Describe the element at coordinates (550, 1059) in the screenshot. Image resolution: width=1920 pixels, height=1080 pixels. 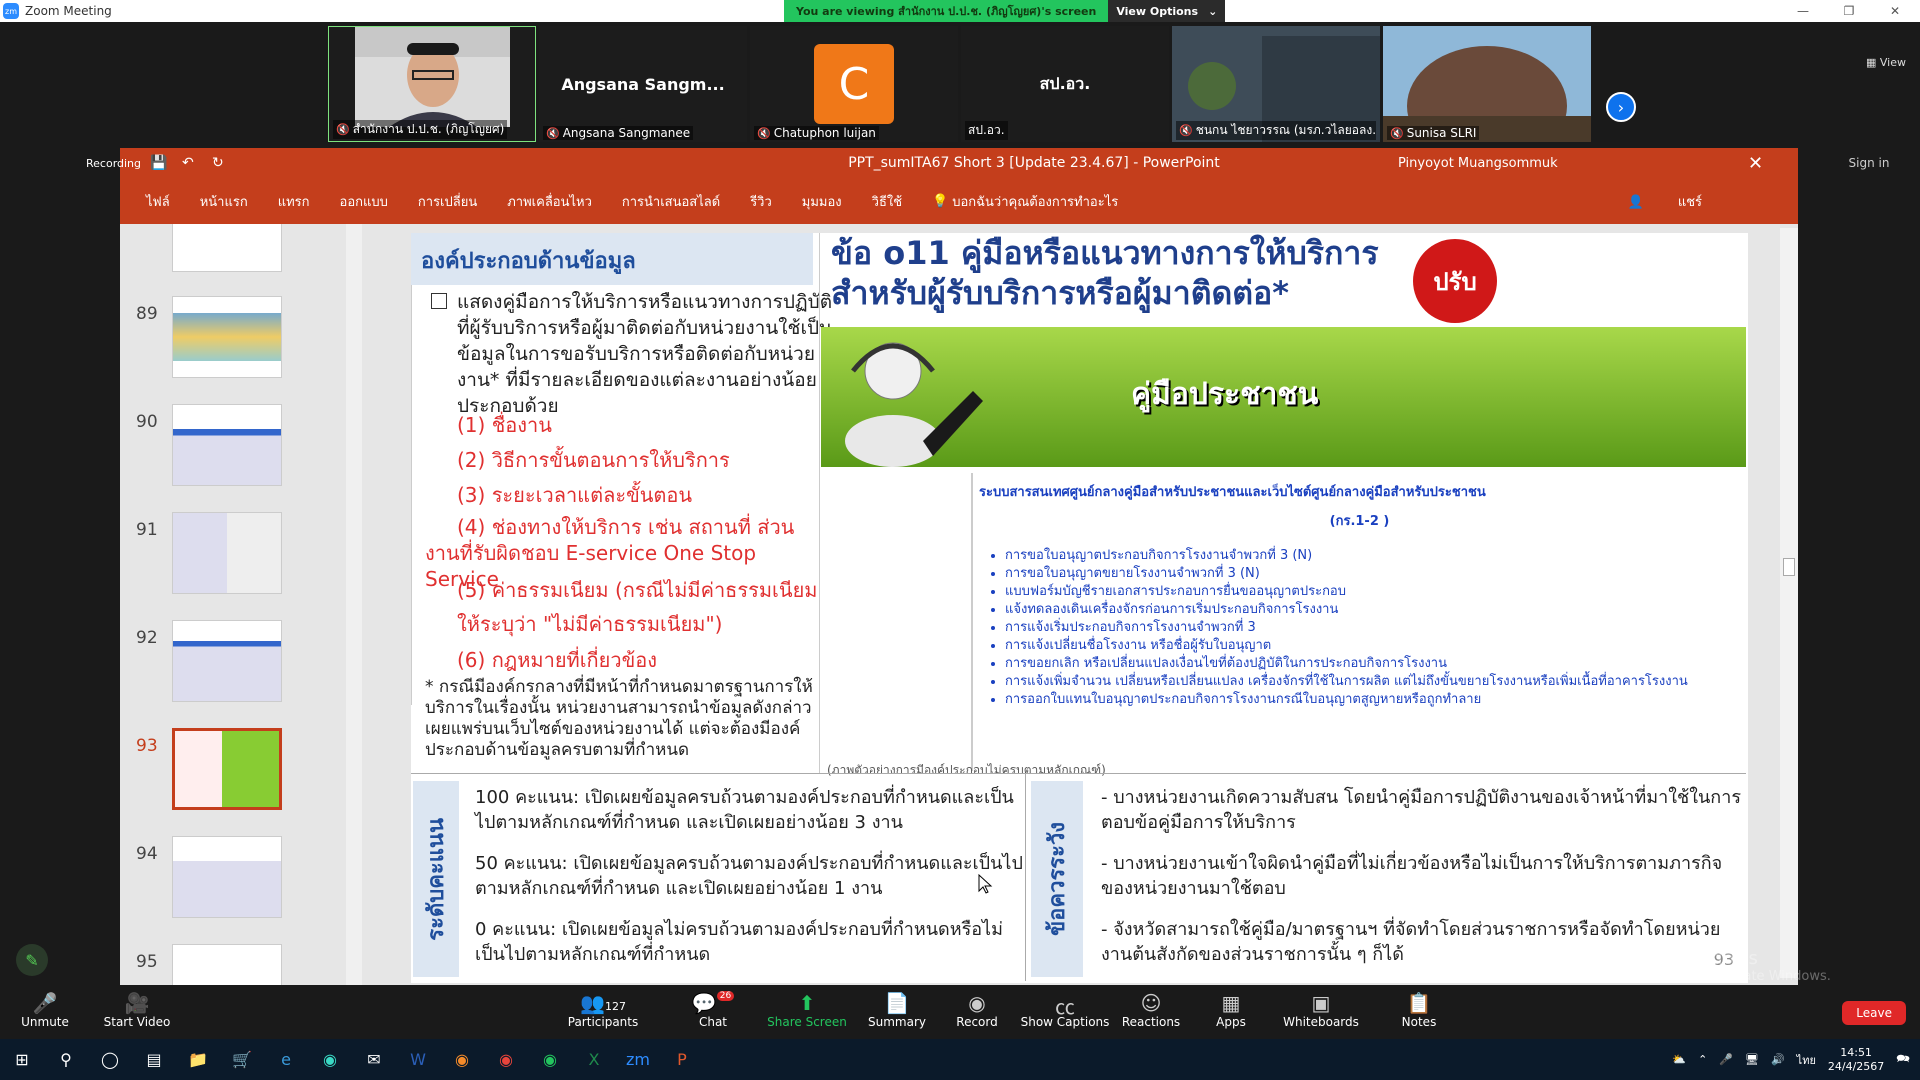
I see `line-icon: ◉` at that location.